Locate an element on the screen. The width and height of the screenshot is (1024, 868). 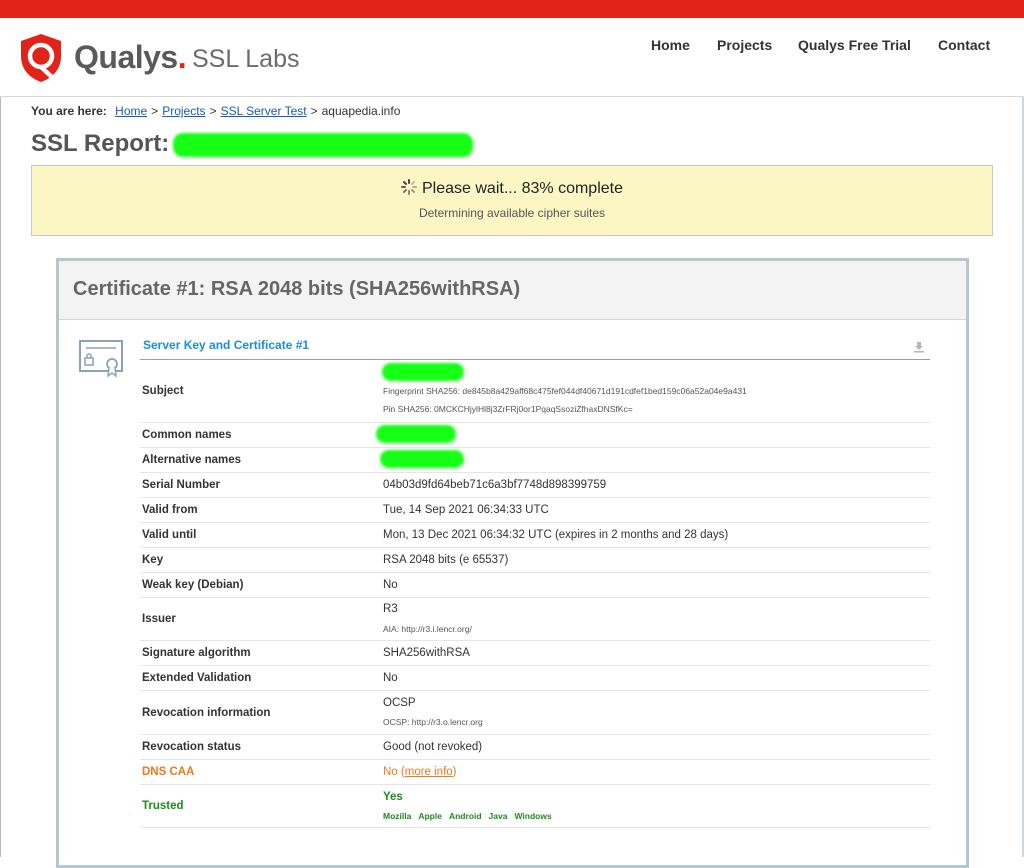
brand-top-bar is located at coordinates (512, 9).